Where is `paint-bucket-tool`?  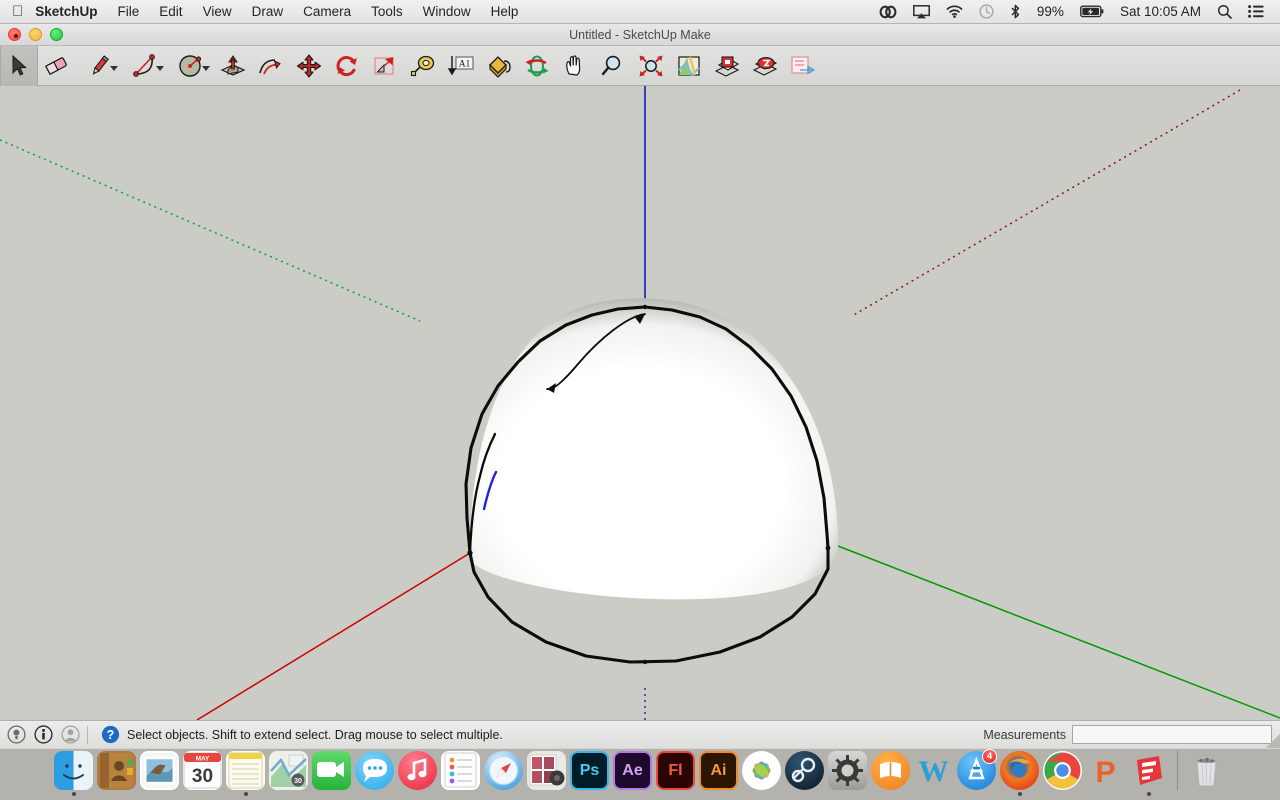 paint-bucket-tool is located at coordinates (499, 66).